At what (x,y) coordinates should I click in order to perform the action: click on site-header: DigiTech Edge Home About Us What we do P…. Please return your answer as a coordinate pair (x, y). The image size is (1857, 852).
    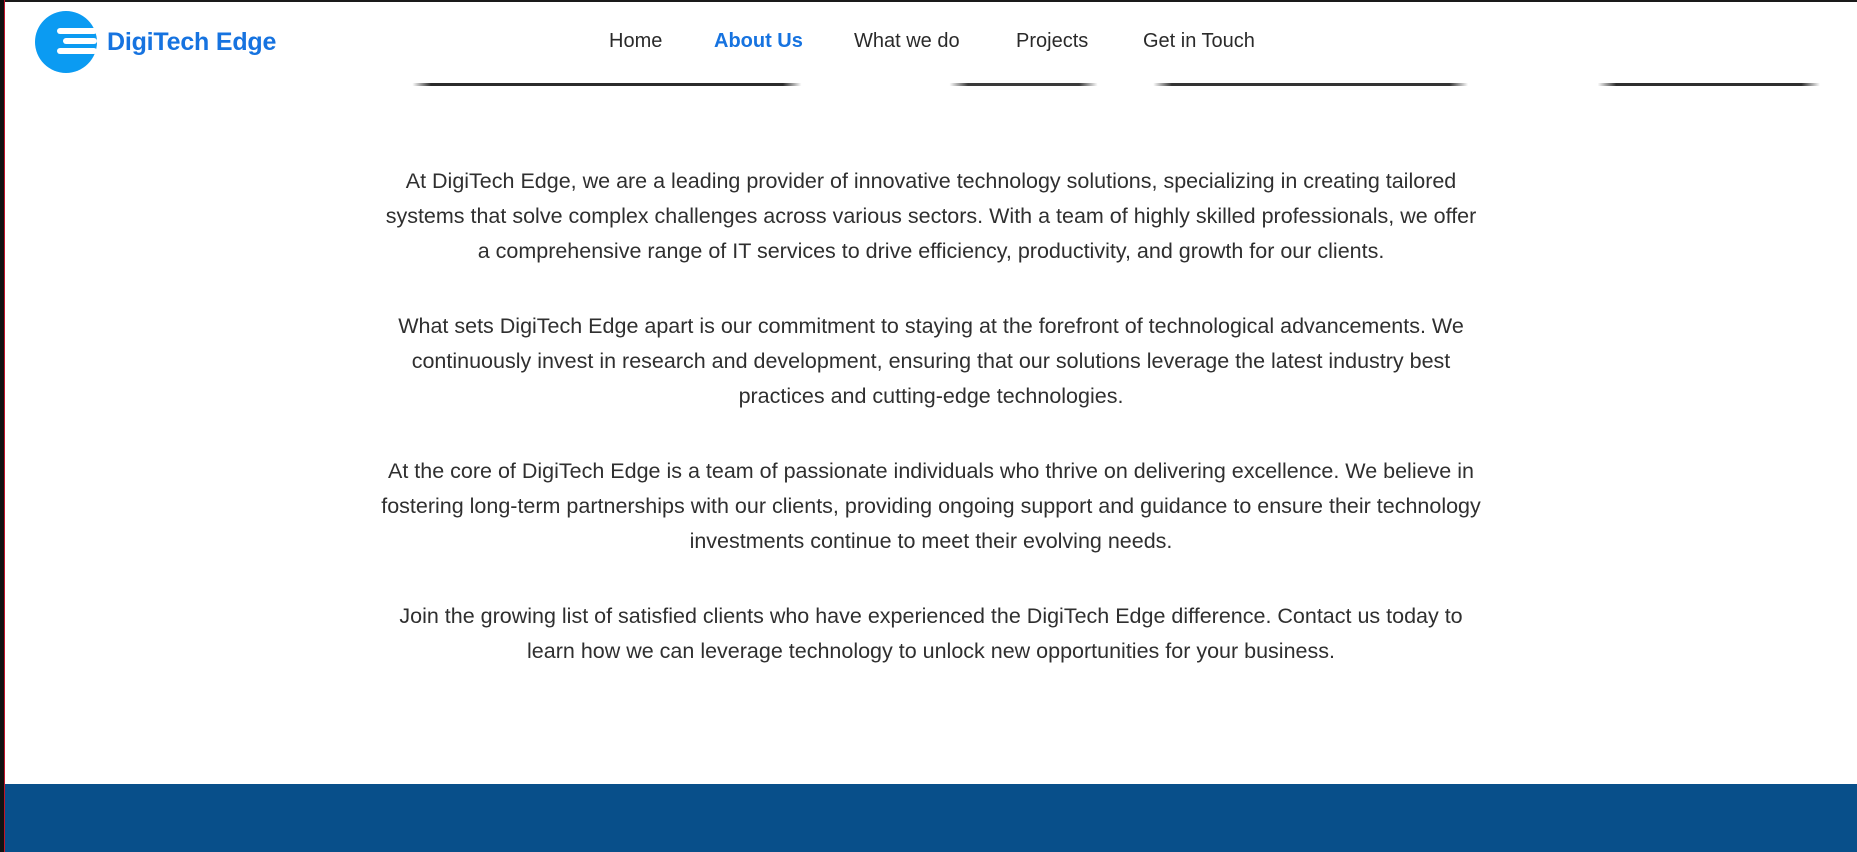
    Looking at the image, I should click on (931, 43).